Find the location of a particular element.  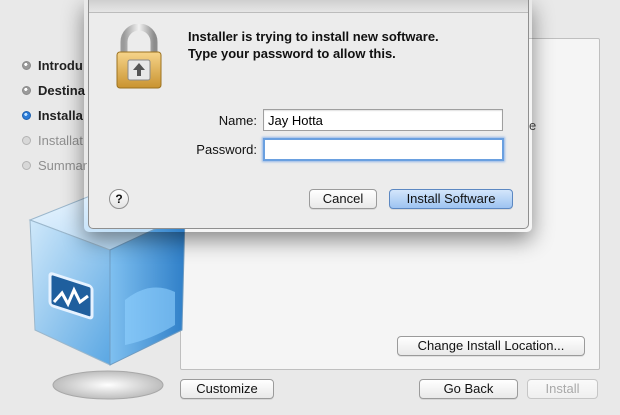

step-active-icon is located at coordinates (26, 115).